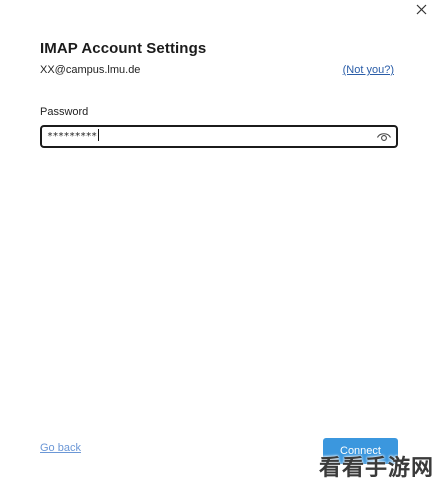  Describe the element at coordinates (60, 448) in the screenshot. I see `go-back-link: Go back` at that location.